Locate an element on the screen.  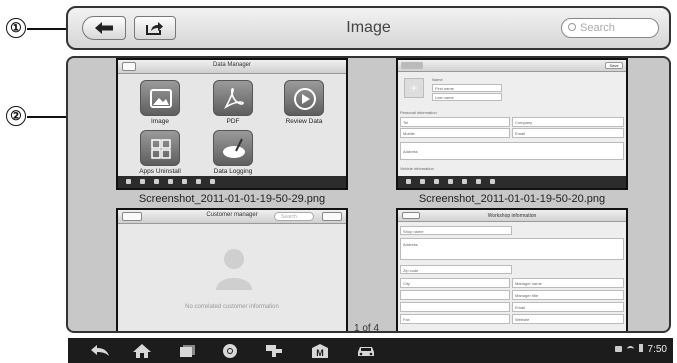
mini-back-icon is located at coordinates (412, 65).